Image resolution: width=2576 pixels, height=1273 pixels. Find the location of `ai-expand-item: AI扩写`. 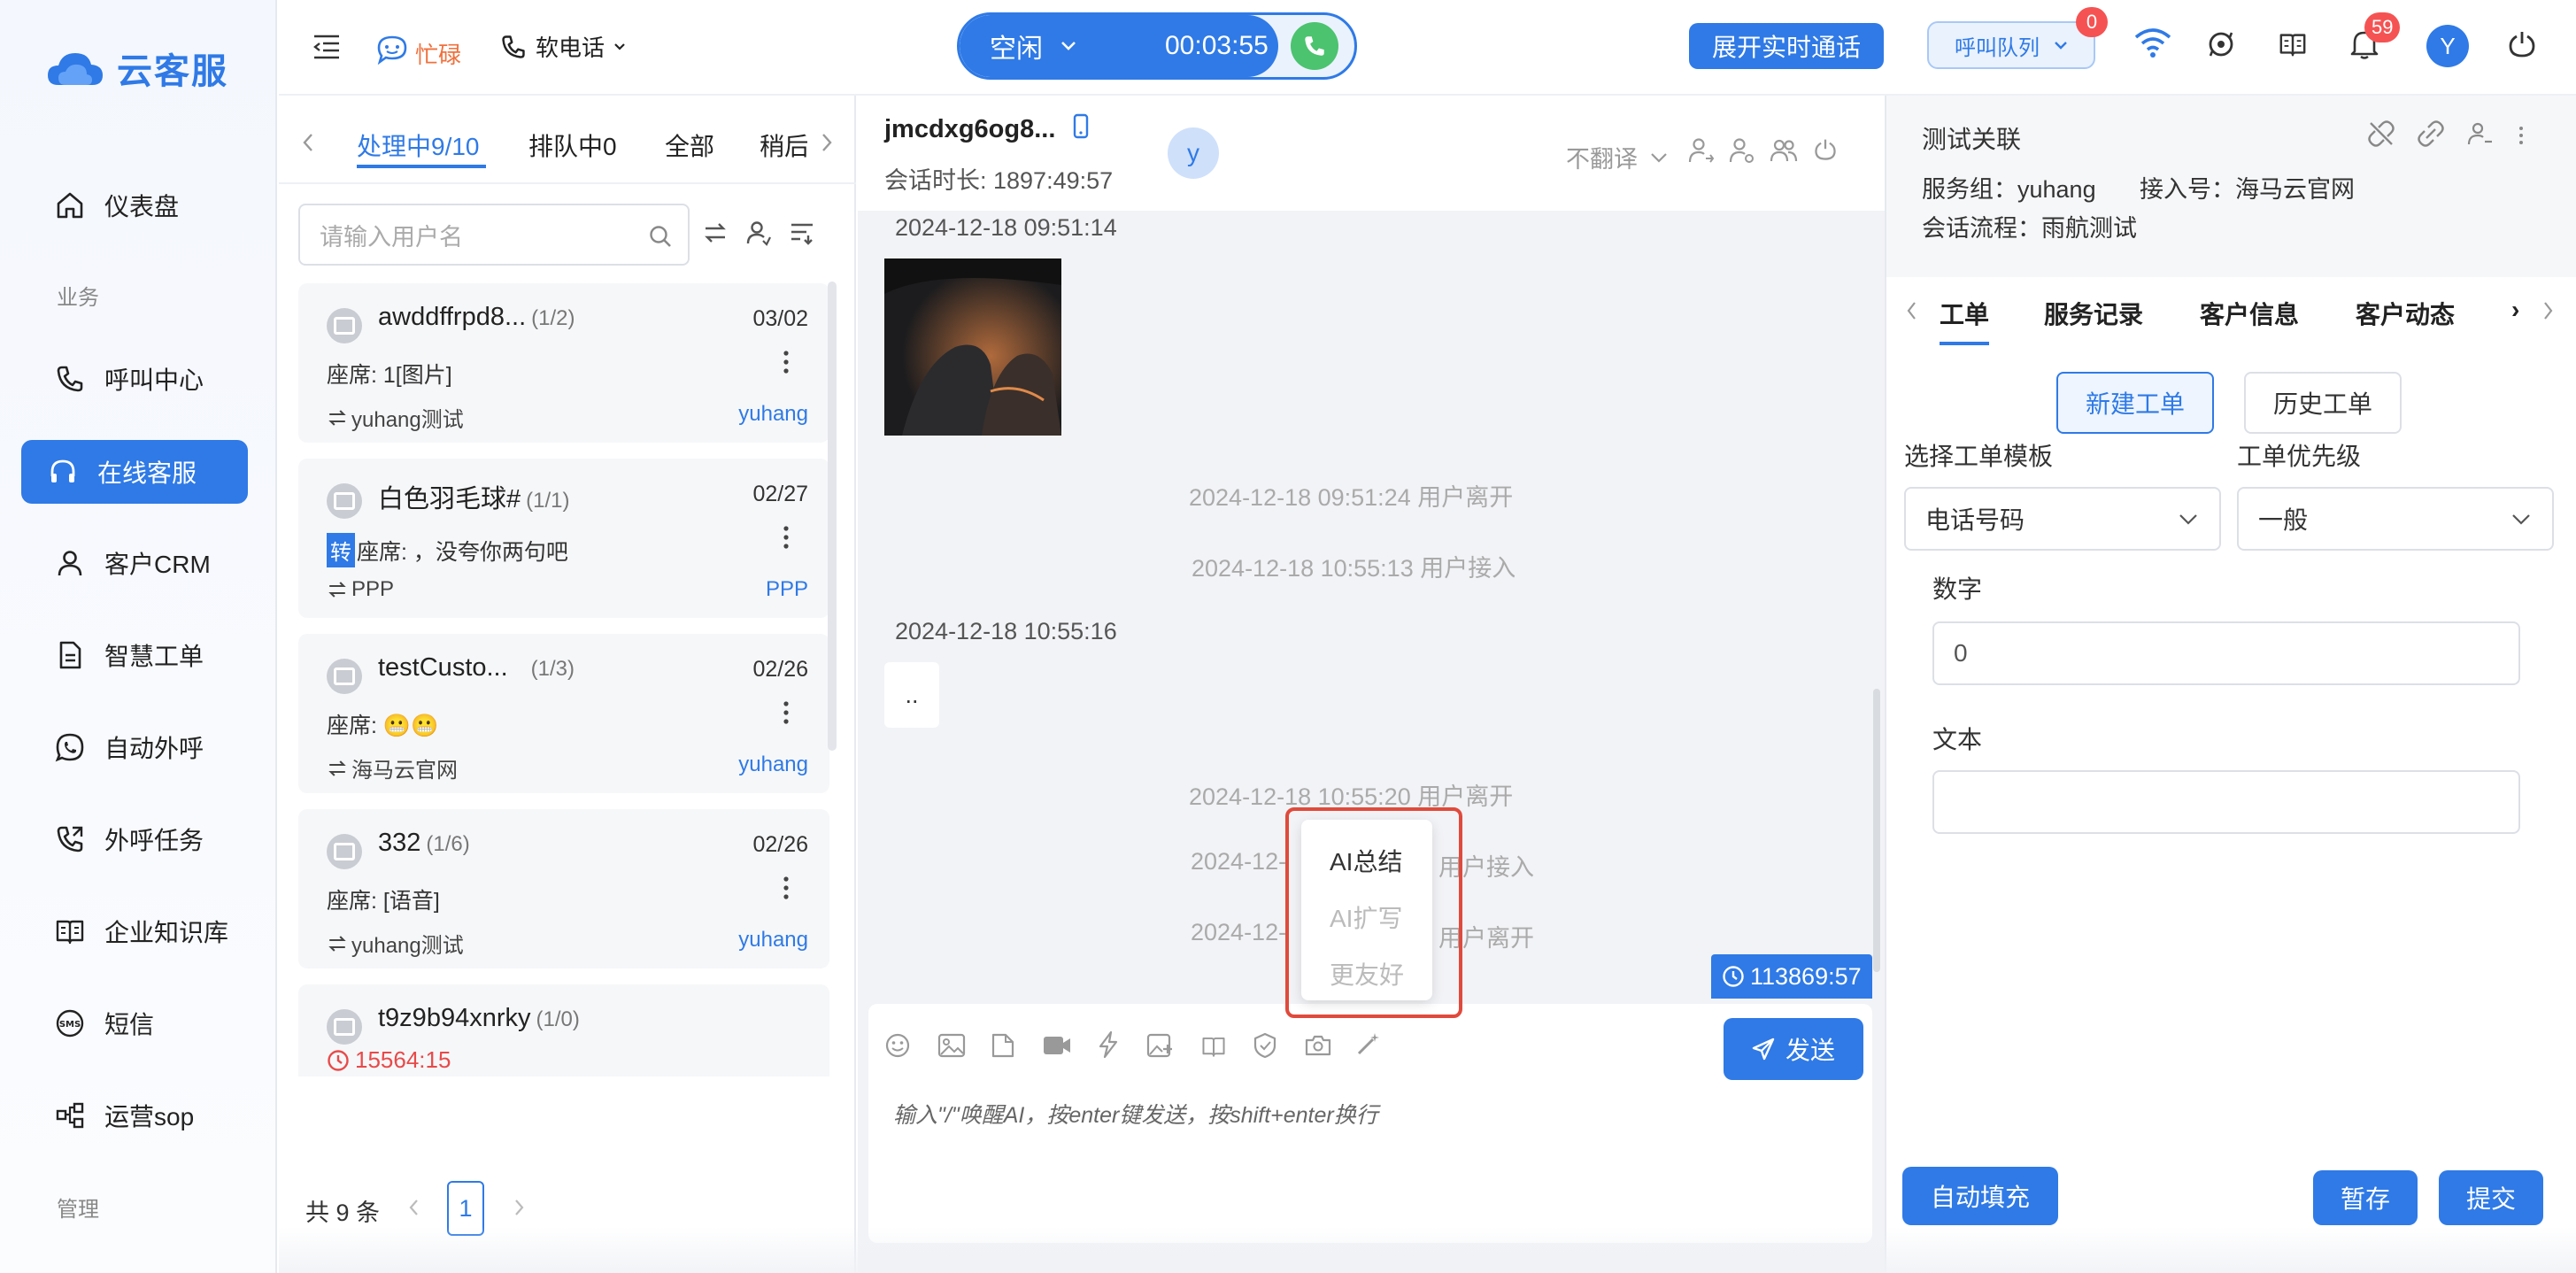

ai-expand-item: AI扩写 is located at coordinates (1366, 917).